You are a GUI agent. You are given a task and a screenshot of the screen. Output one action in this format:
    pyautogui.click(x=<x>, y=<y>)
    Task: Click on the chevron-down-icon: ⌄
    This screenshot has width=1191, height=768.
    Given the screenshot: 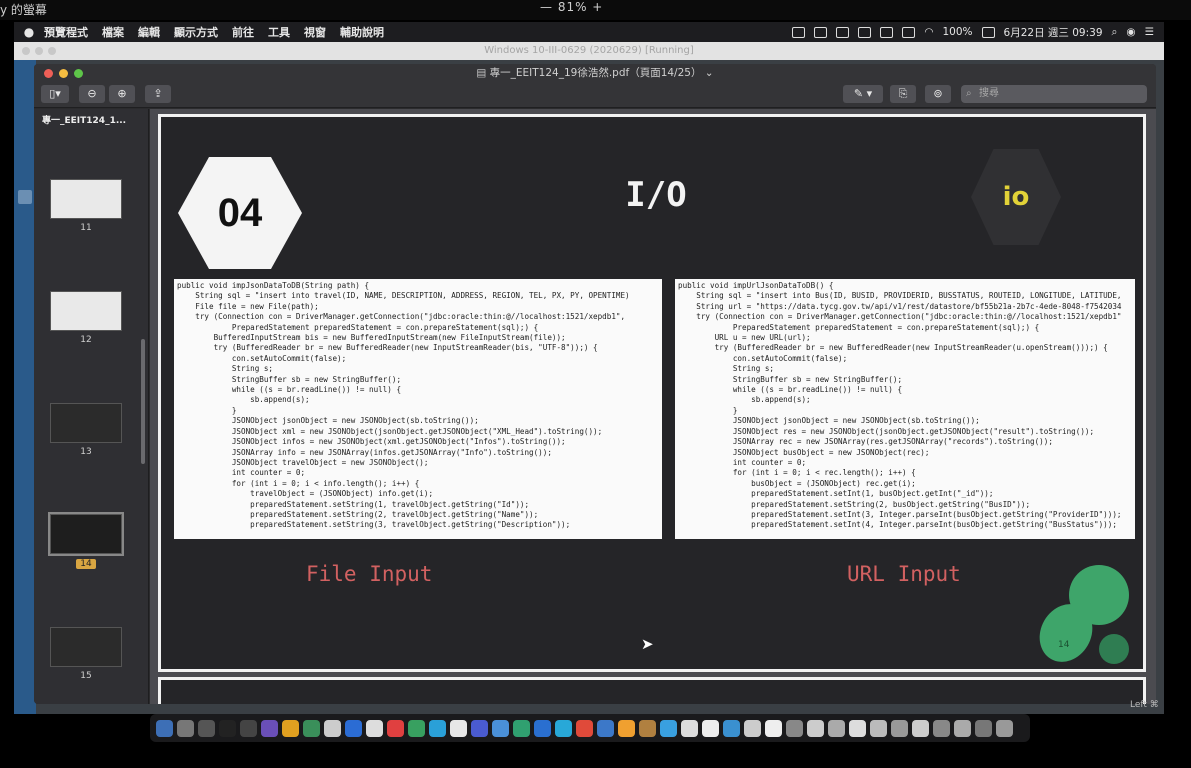 What is the action you would take?
    pyautogui.click(x=707, y=73)
    